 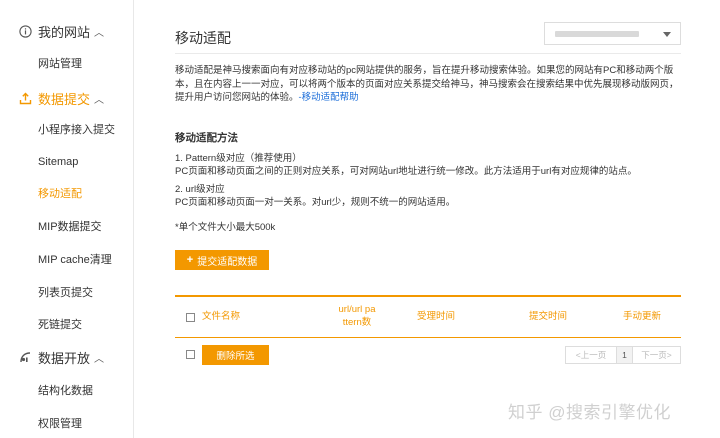 I want to click on sidebar-section-label: 我的网站, so click(x=64, y=32).